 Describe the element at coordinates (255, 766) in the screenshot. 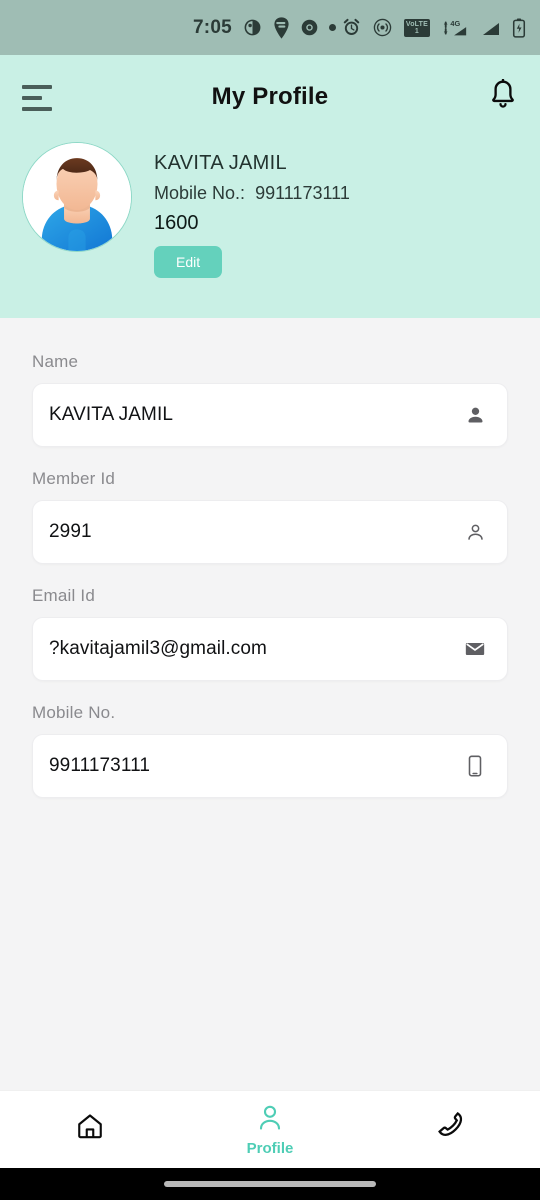

I see `mobile-input: 9911173111` at that location.